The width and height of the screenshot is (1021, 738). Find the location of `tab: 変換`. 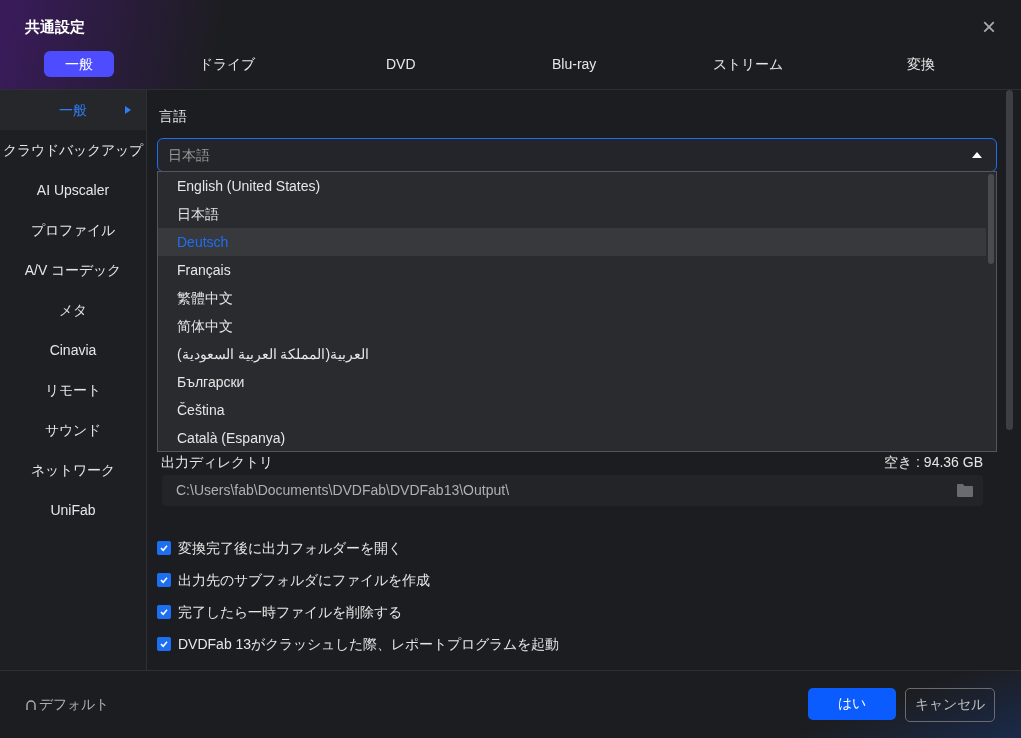

tab: 変換 is located at coordinates (920, 64).